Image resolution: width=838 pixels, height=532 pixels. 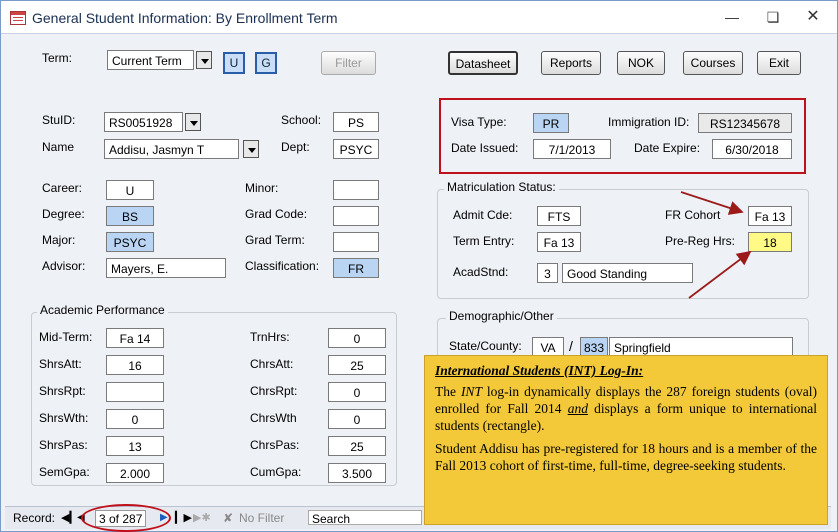 What do you see at coordinates (69, 518) in the screenshot?
I see `first-record-icon: ◀▎` at bounding box center [69, 518].